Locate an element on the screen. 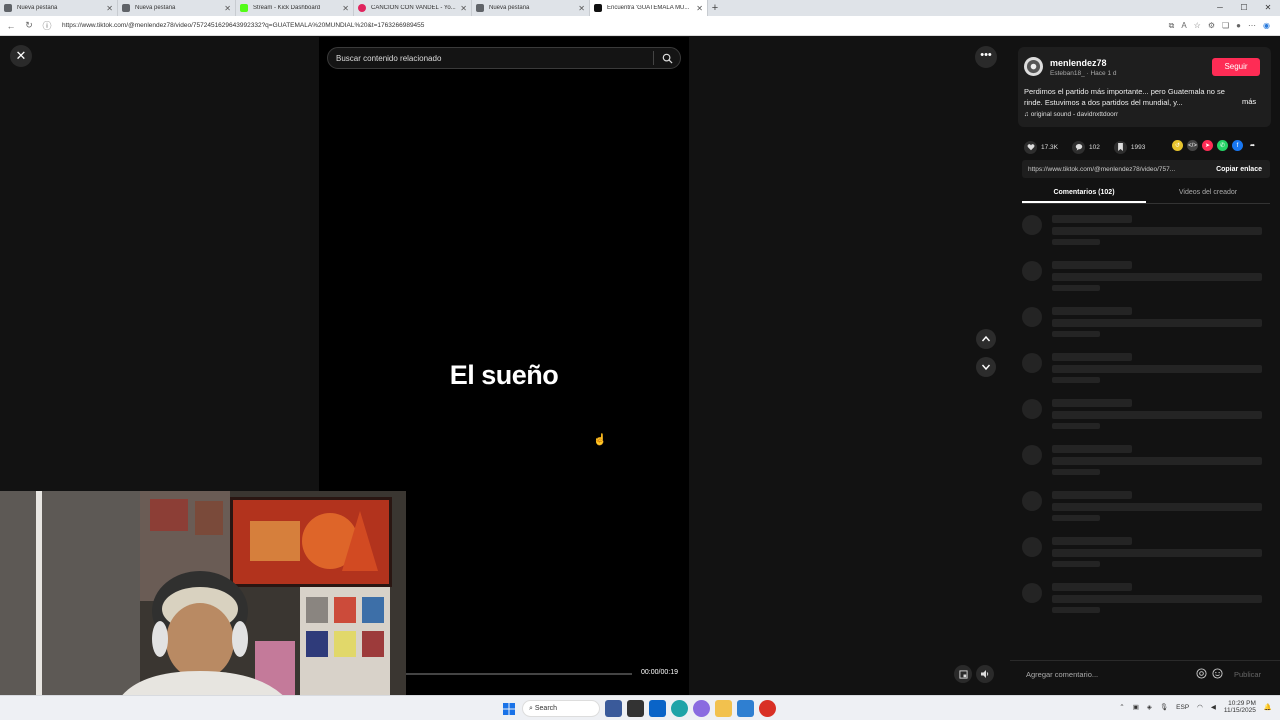  notification-bell-icon: 🔔 is located at coordinates (1268, 707).